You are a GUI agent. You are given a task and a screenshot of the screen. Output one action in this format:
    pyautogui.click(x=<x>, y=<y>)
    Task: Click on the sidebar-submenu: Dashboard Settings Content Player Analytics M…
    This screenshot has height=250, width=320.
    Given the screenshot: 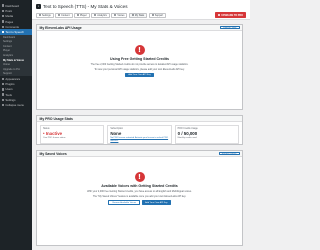 What is the action you would take?
    pyautogui.click(x=16, y=55)
    